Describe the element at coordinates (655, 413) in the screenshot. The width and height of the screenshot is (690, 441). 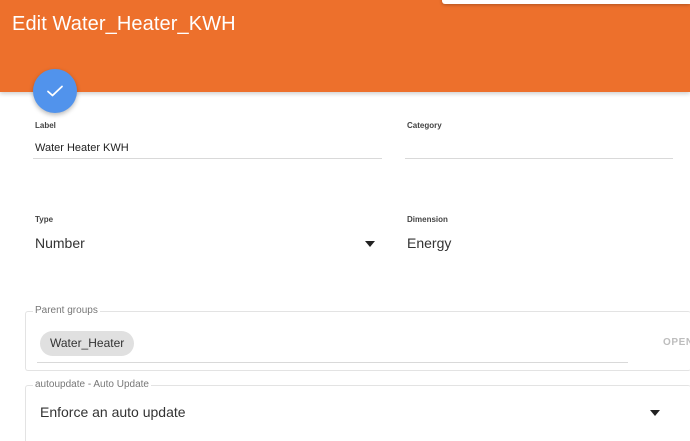
I see `autoupdate-dropdown-arrow-icon` at that location.